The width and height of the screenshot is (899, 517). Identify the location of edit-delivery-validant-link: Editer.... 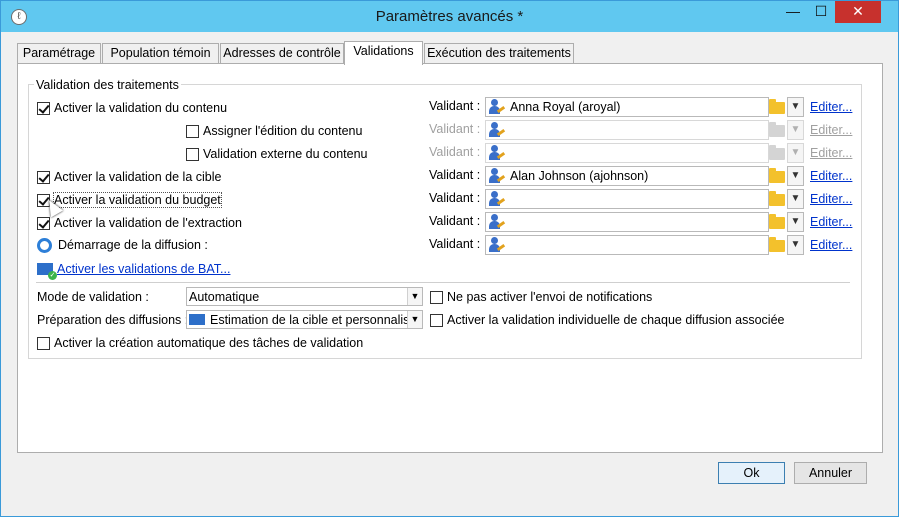
(831, 245).